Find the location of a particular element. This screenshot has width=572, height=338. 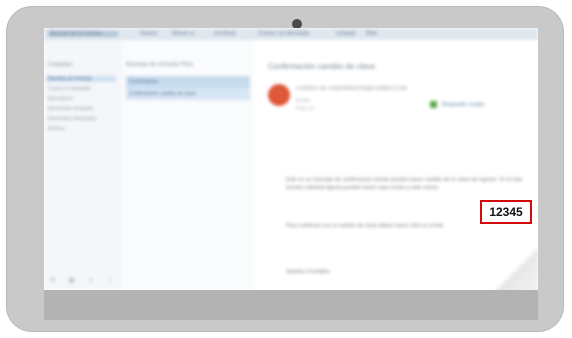

list-item: Confirmación is located at coordinates (188, 82).